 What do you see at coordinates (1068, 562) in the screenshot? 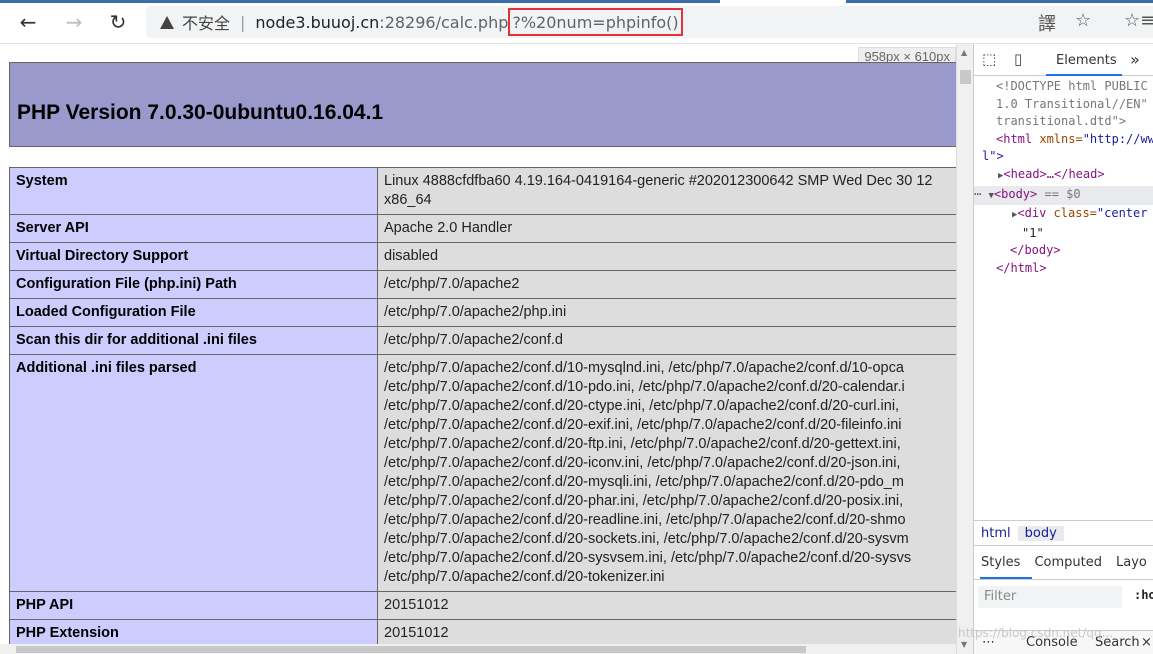
I see `tab-computed: Computed` at bounding box center [1068, 562].